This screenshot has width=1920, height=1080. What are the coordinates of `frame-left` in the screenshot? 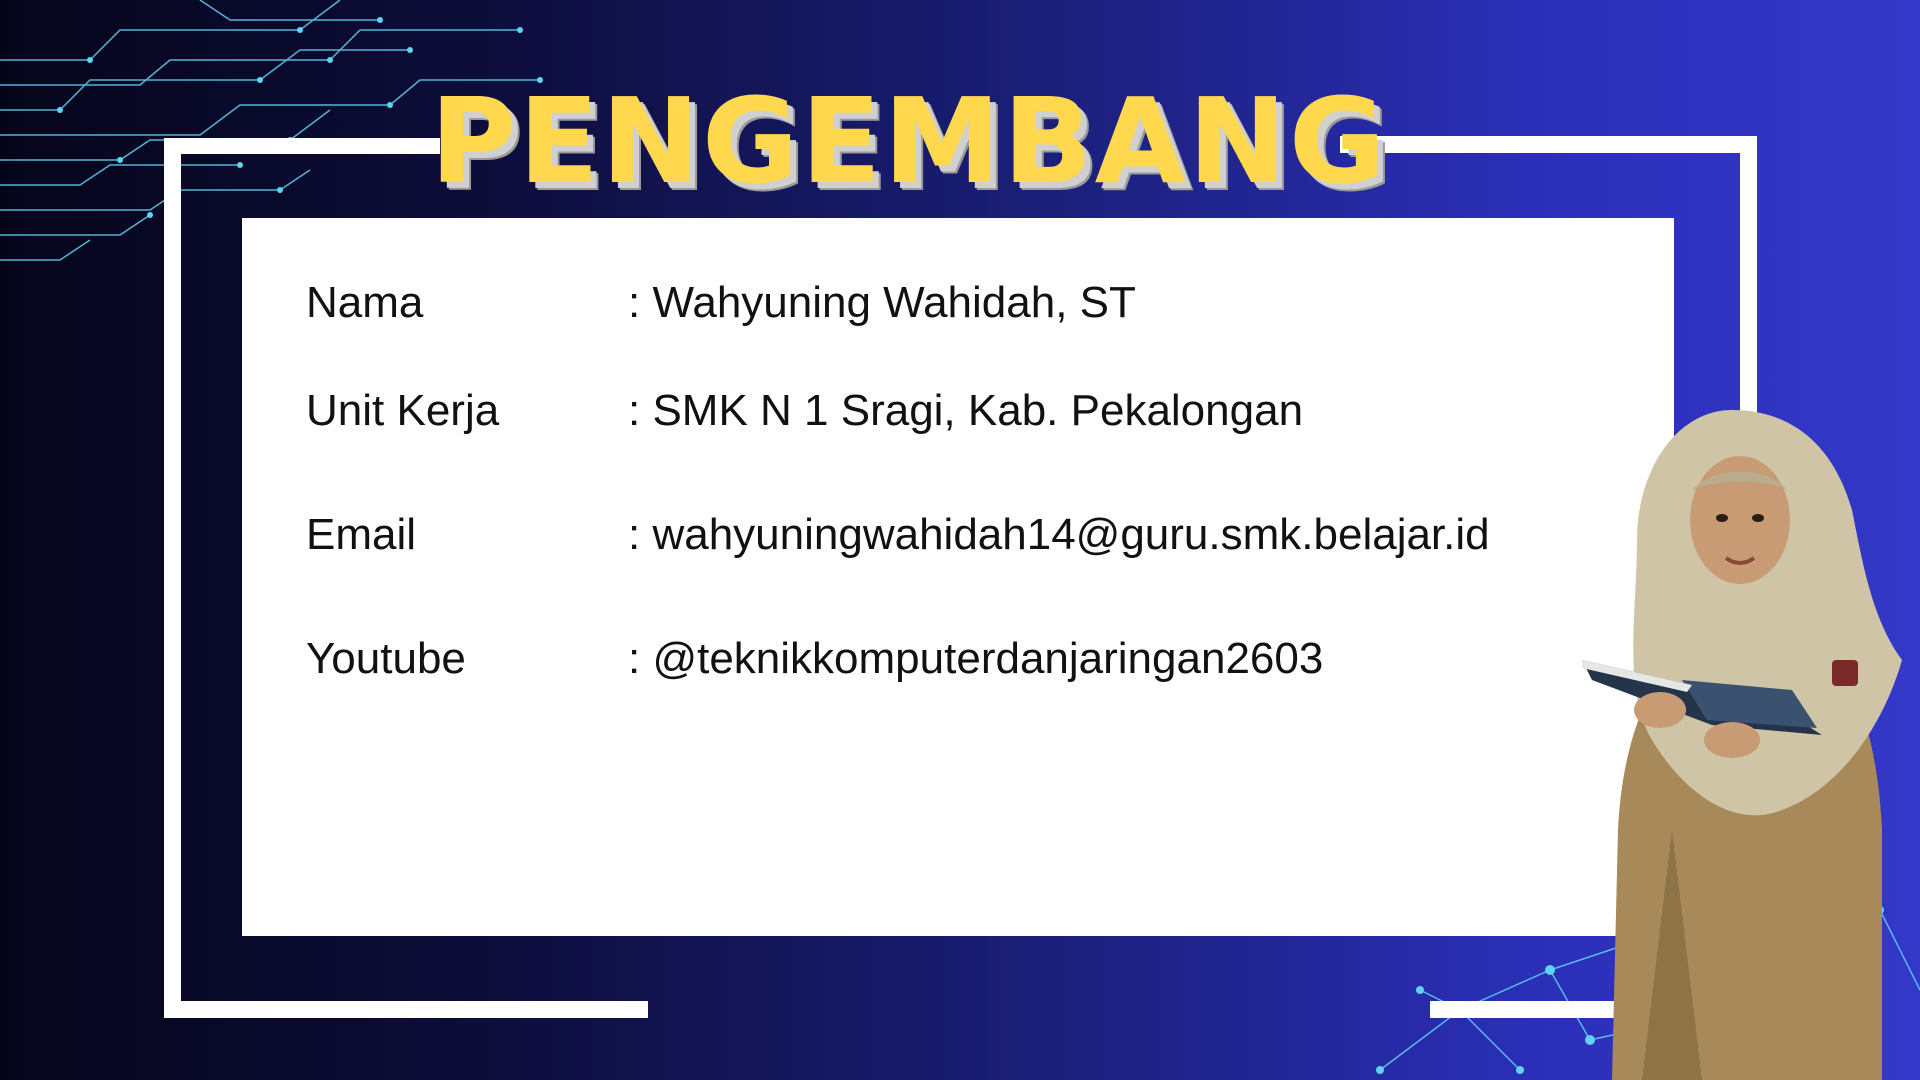 It's located at (172, 578).